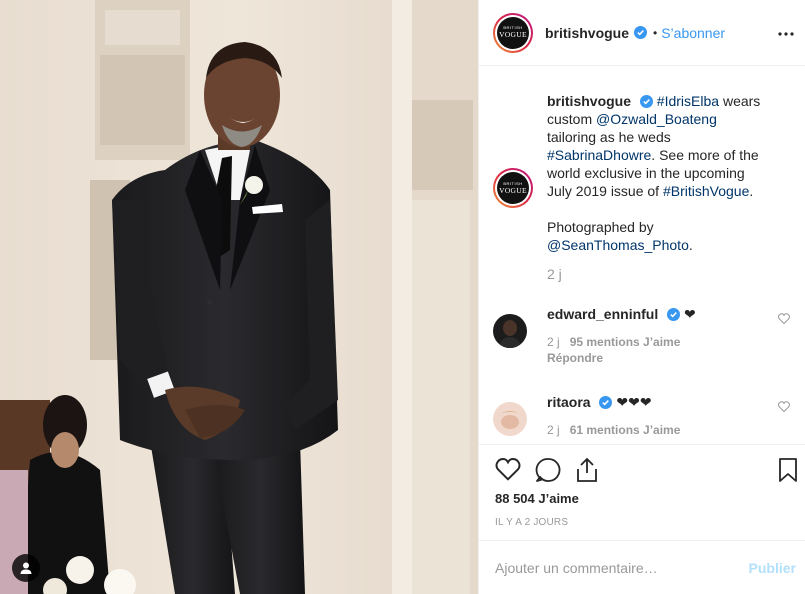 This screenshot has height=594, width=805. Describe the element at coordinates (587, 471) in the screenshot. I see `share-icon` at that location.